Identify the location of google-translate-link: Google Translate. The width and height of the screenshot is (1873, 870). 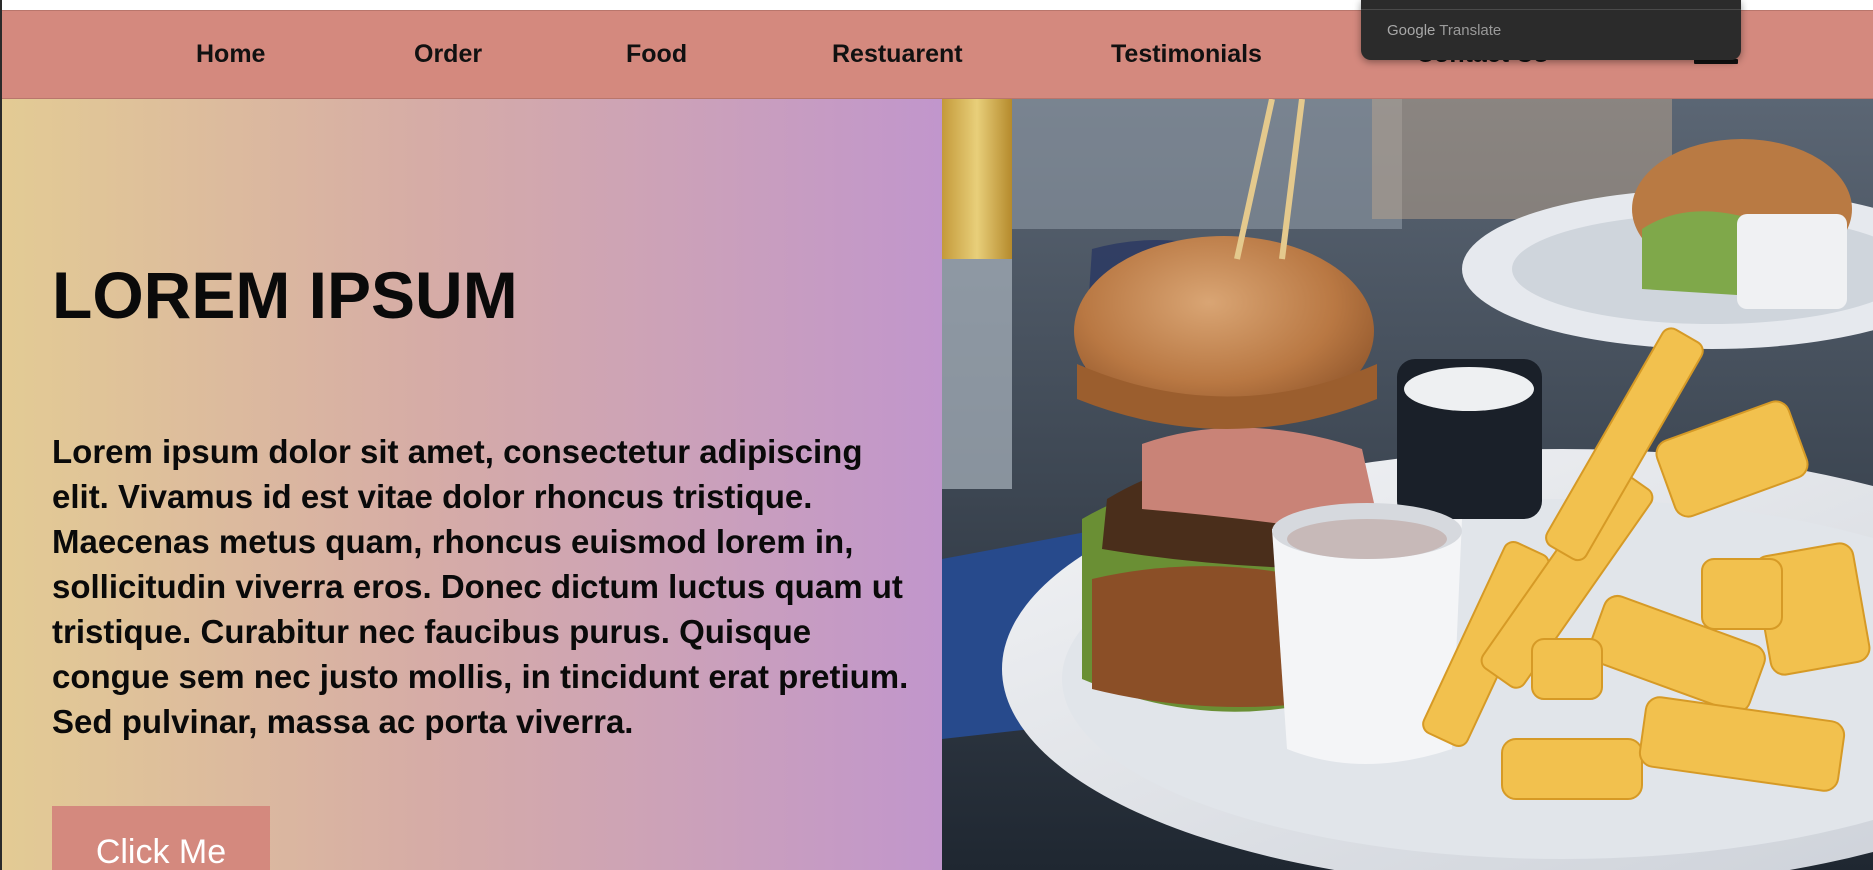
(1444, 30).